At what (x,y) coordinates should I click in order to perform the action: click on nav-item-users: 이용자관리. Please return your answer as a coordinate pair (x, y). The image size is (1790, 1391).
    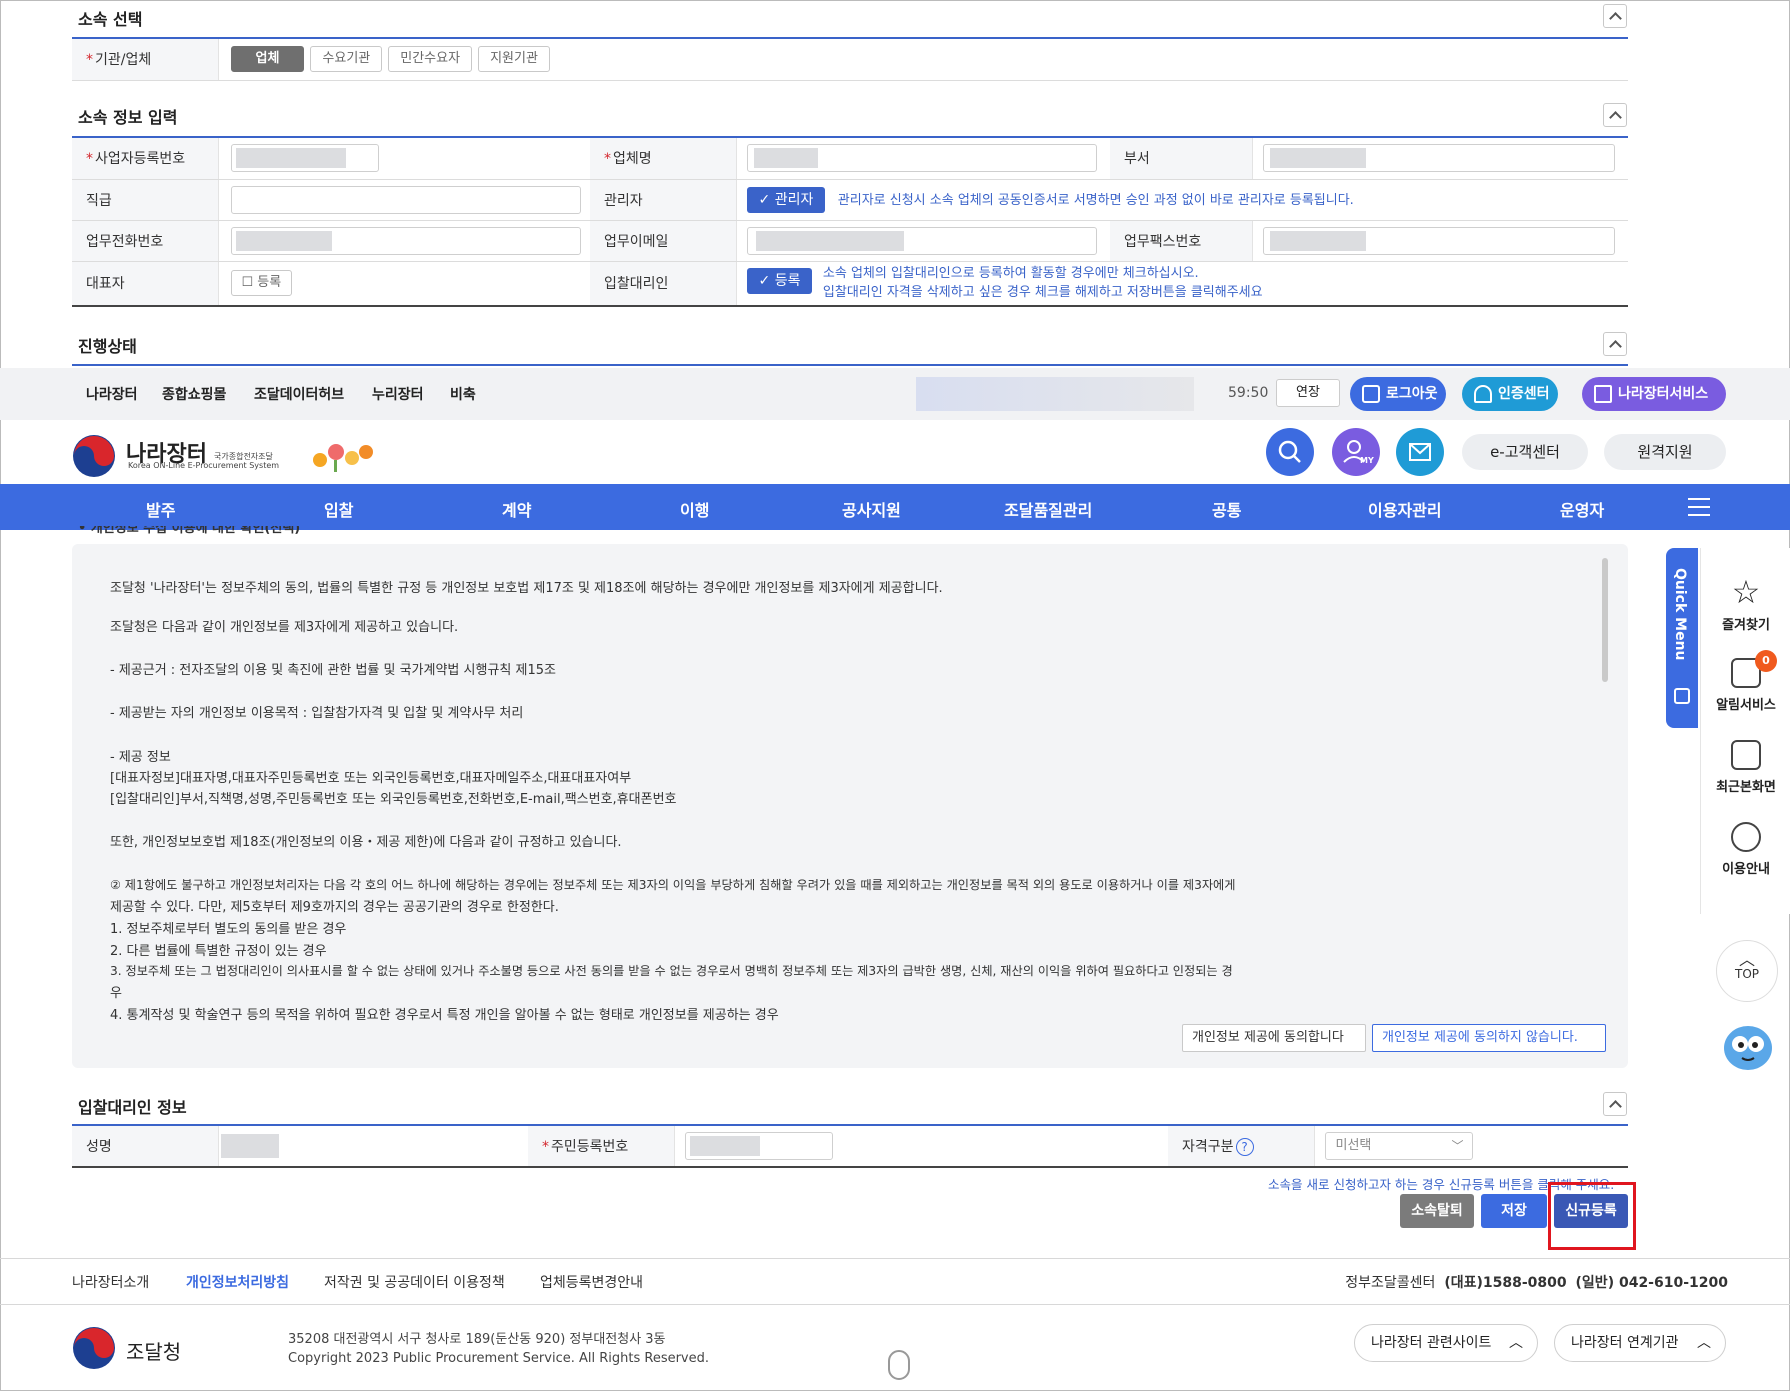
    Looking at the image, I should click on (1405, 509).